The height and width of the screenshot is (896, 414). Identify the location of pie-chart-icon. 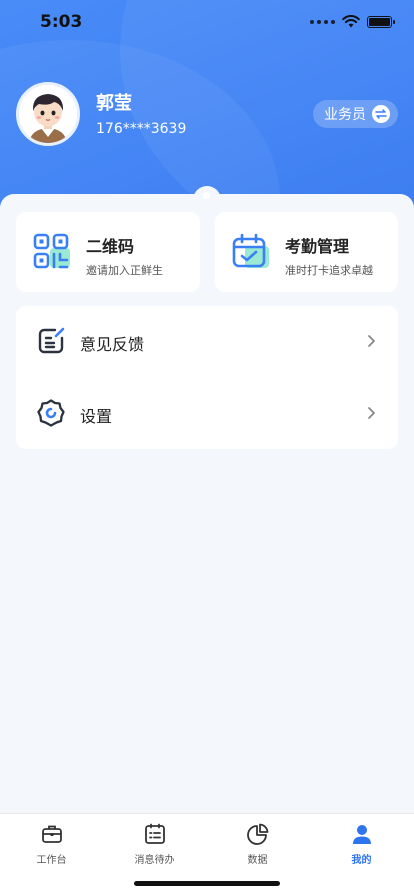
(257, 834).